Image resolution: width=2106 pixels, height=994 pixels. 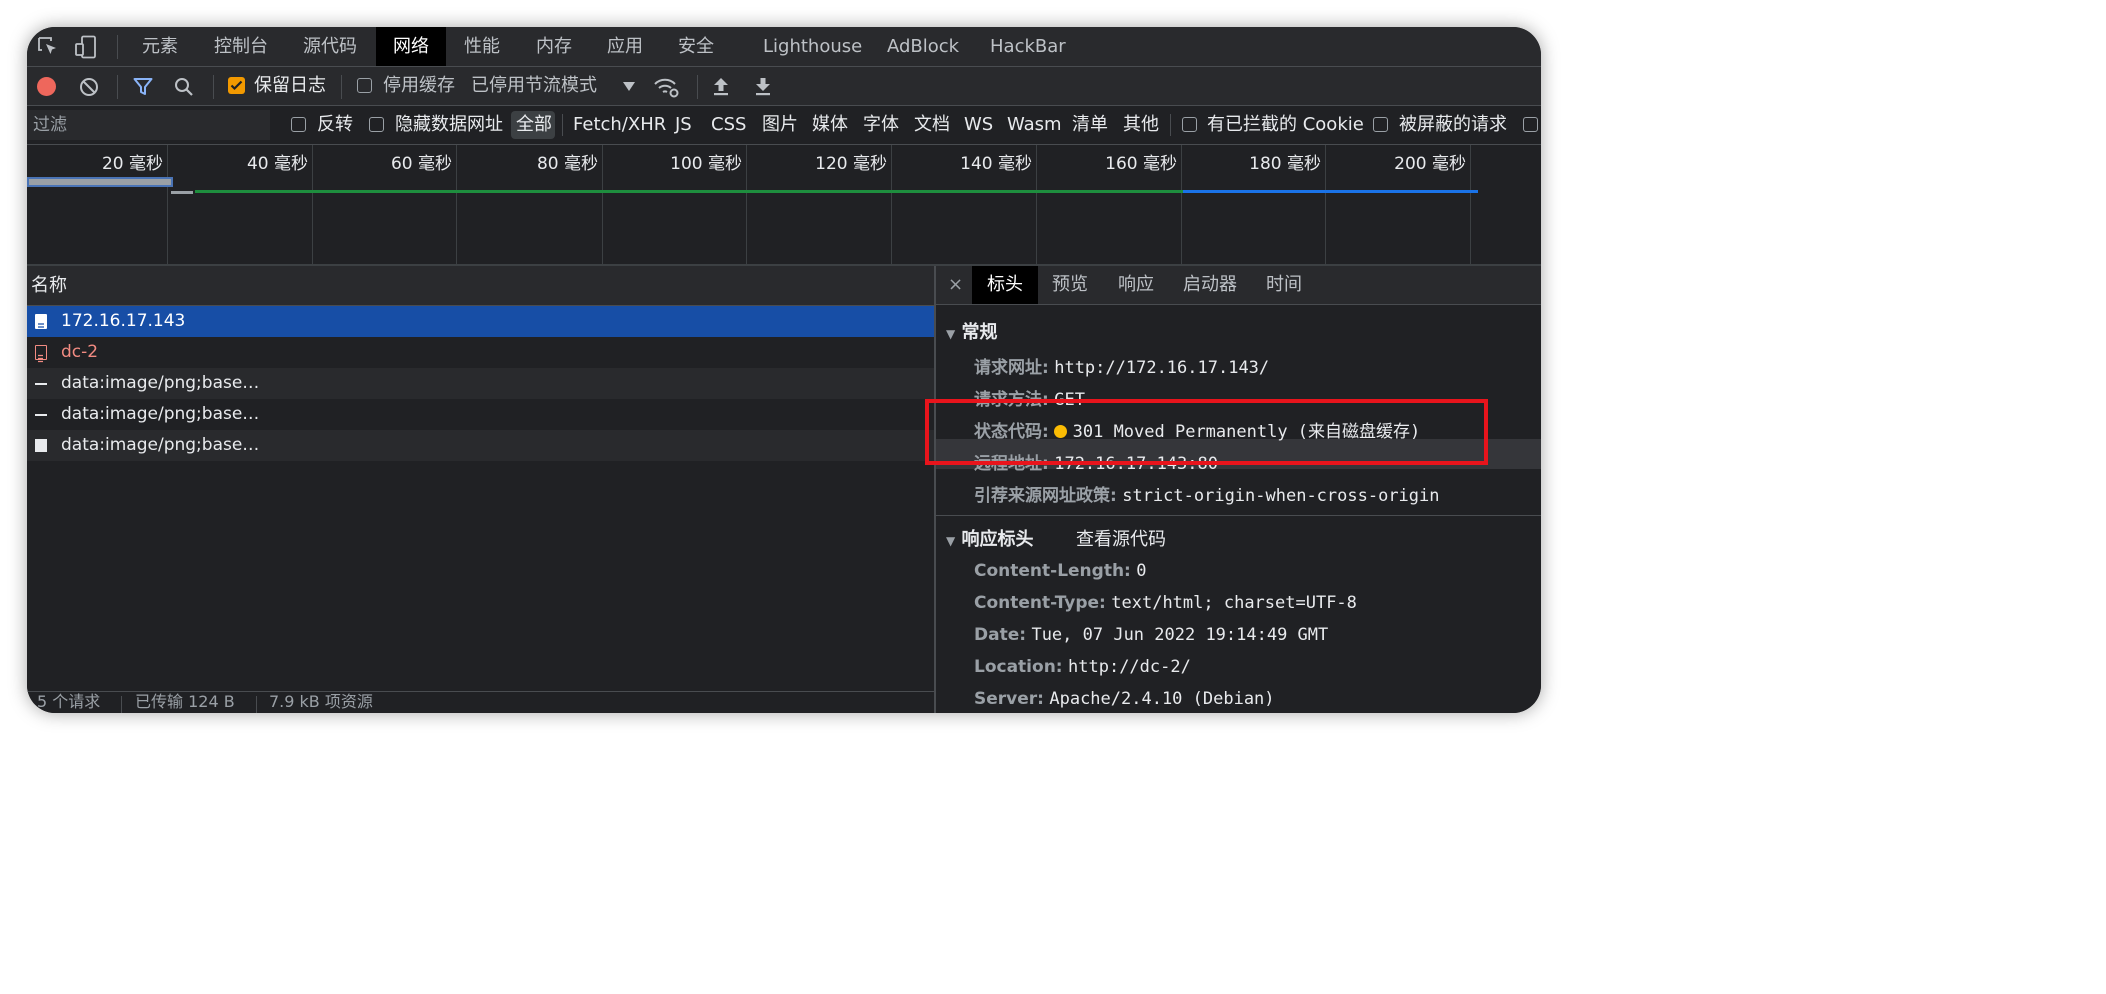 I want to click on type-filter-all: 全部, so click(x=534, y=125).